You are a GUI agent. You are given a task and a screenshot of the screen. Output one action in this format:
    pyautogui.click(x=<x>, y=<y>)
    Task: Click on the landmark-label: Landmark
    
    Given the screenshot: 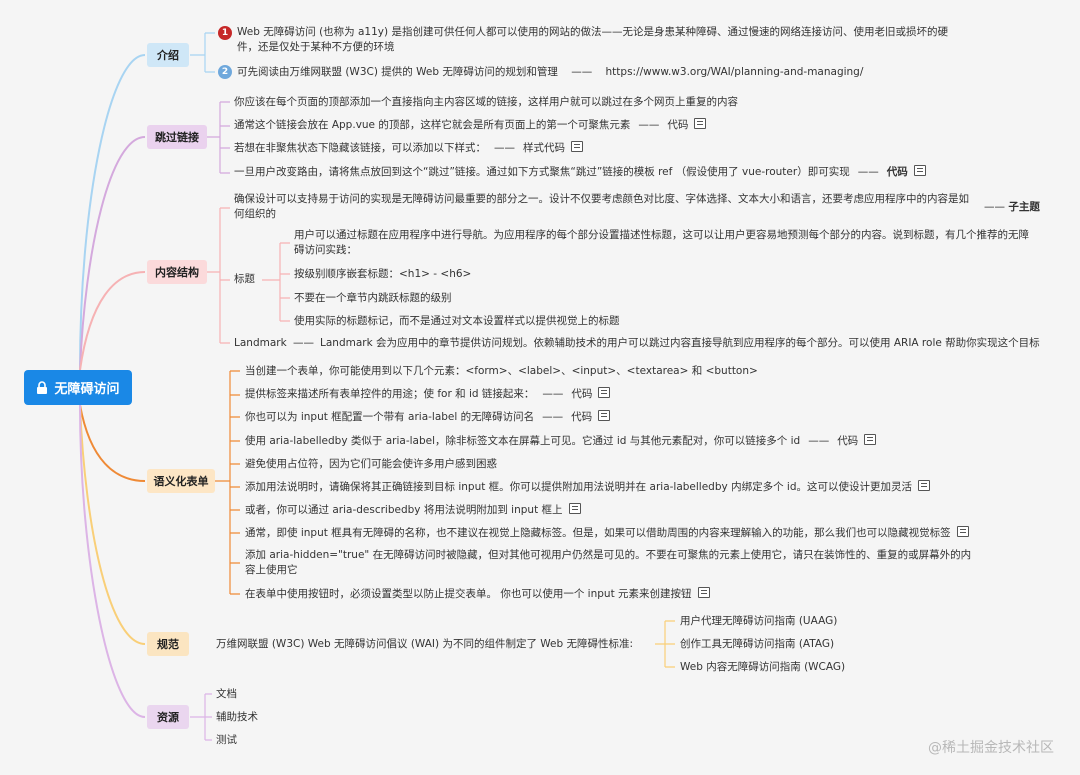 What is the action you would take?
    pyautogui.click(x=260, y=343)
    